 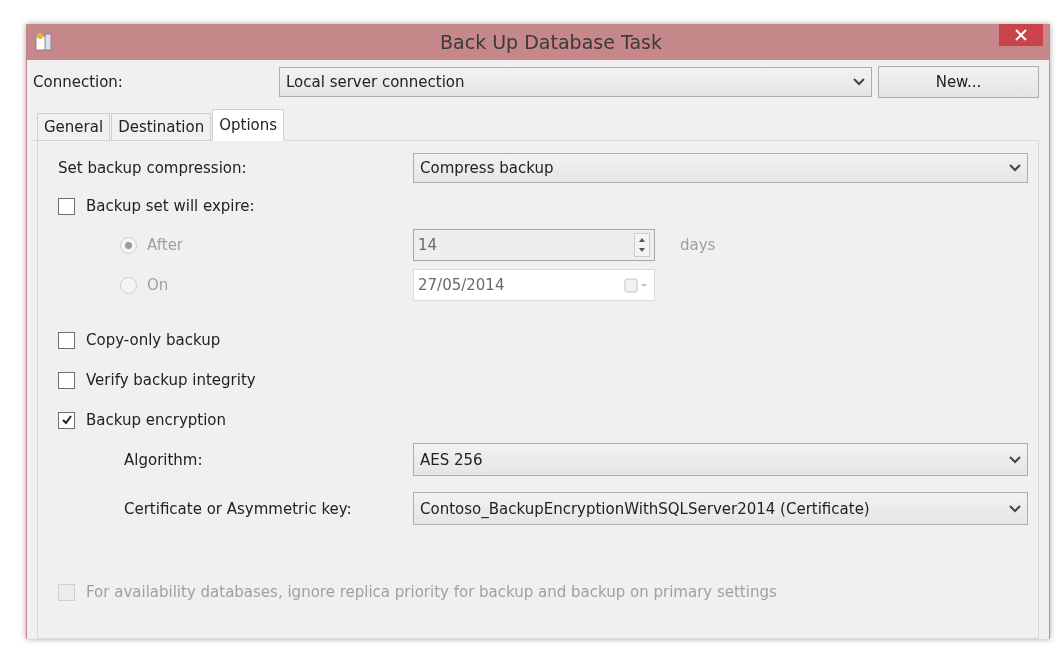 What do you see at coordinates (161, 127) in the screenshot?
I see `tab: Destination` at bounding box center [161, 127].